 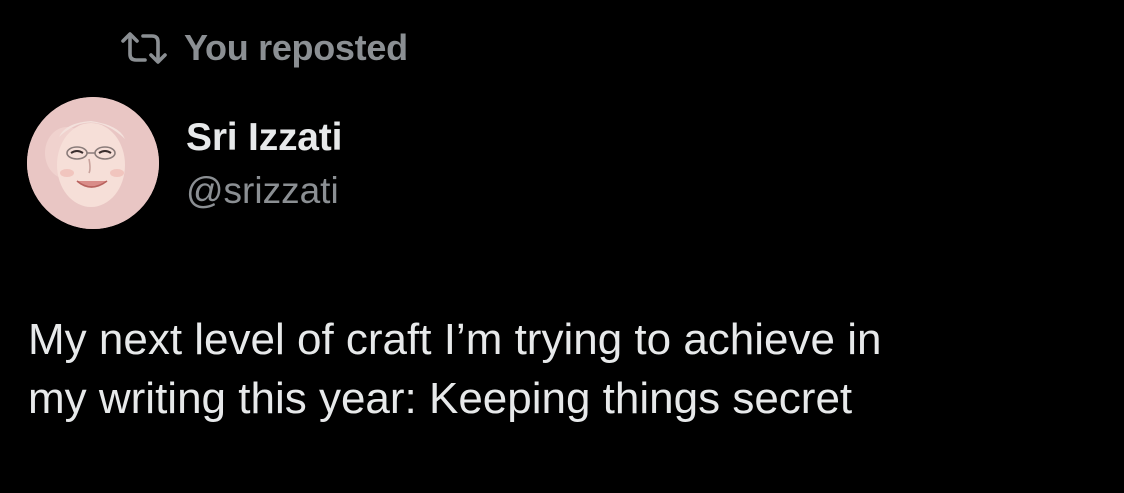 What do you see at coordinates (264, 138) in the screenshot?
I see `author-name: Sri Izzati` at bounding box center [264, 138].